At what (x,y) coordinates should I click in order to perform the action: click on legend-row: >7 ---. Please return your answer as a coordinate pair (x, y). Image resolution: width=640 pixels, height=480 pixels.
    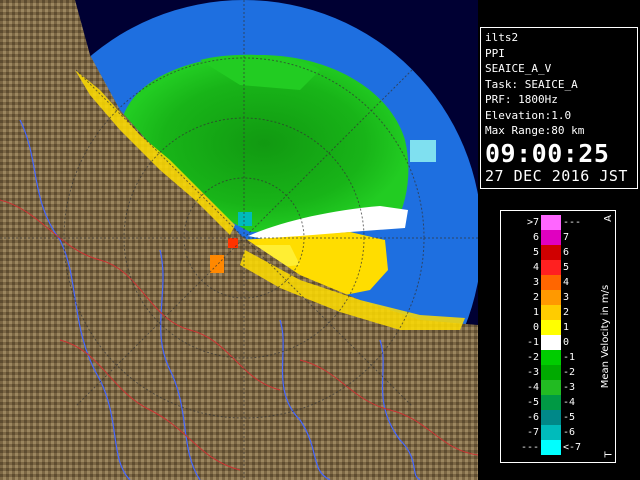
    Looking at the image, I should click on (551, 222).